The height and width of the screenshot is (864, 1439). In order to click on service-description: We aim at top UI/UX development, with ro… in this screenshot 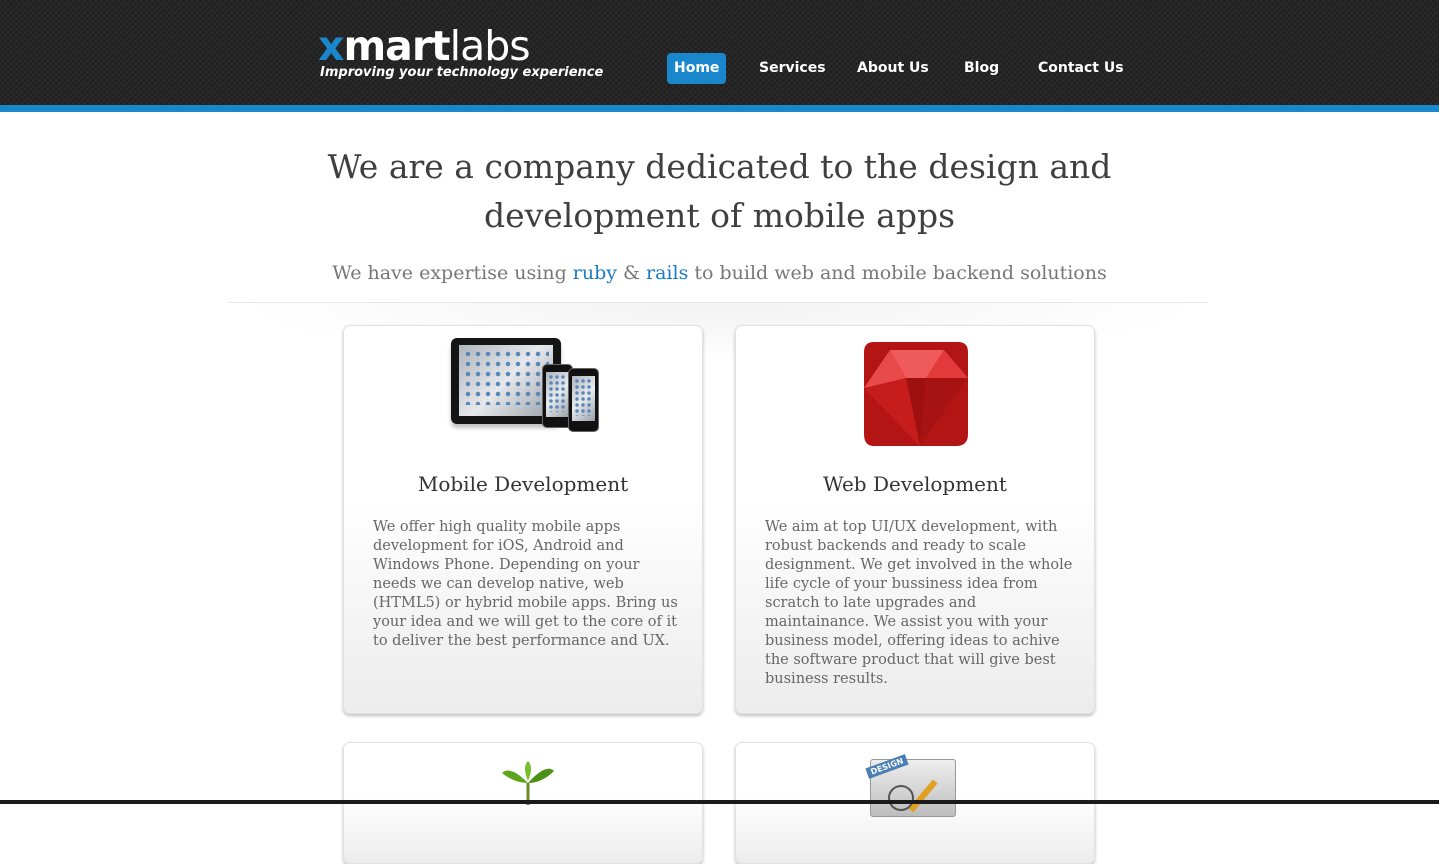, I will do `click(919, 603)`.